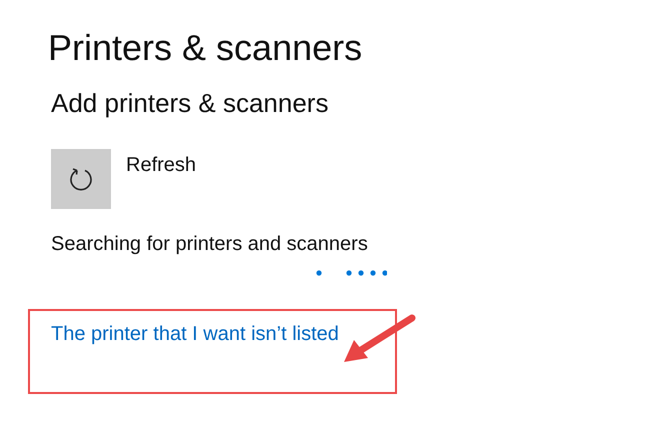 The width and height of the screenshot is (653, 437). What do you see at coordinates (351, 273) in the screenshot?
I see `progress-dots-icon` at bounding box center [351, 273].